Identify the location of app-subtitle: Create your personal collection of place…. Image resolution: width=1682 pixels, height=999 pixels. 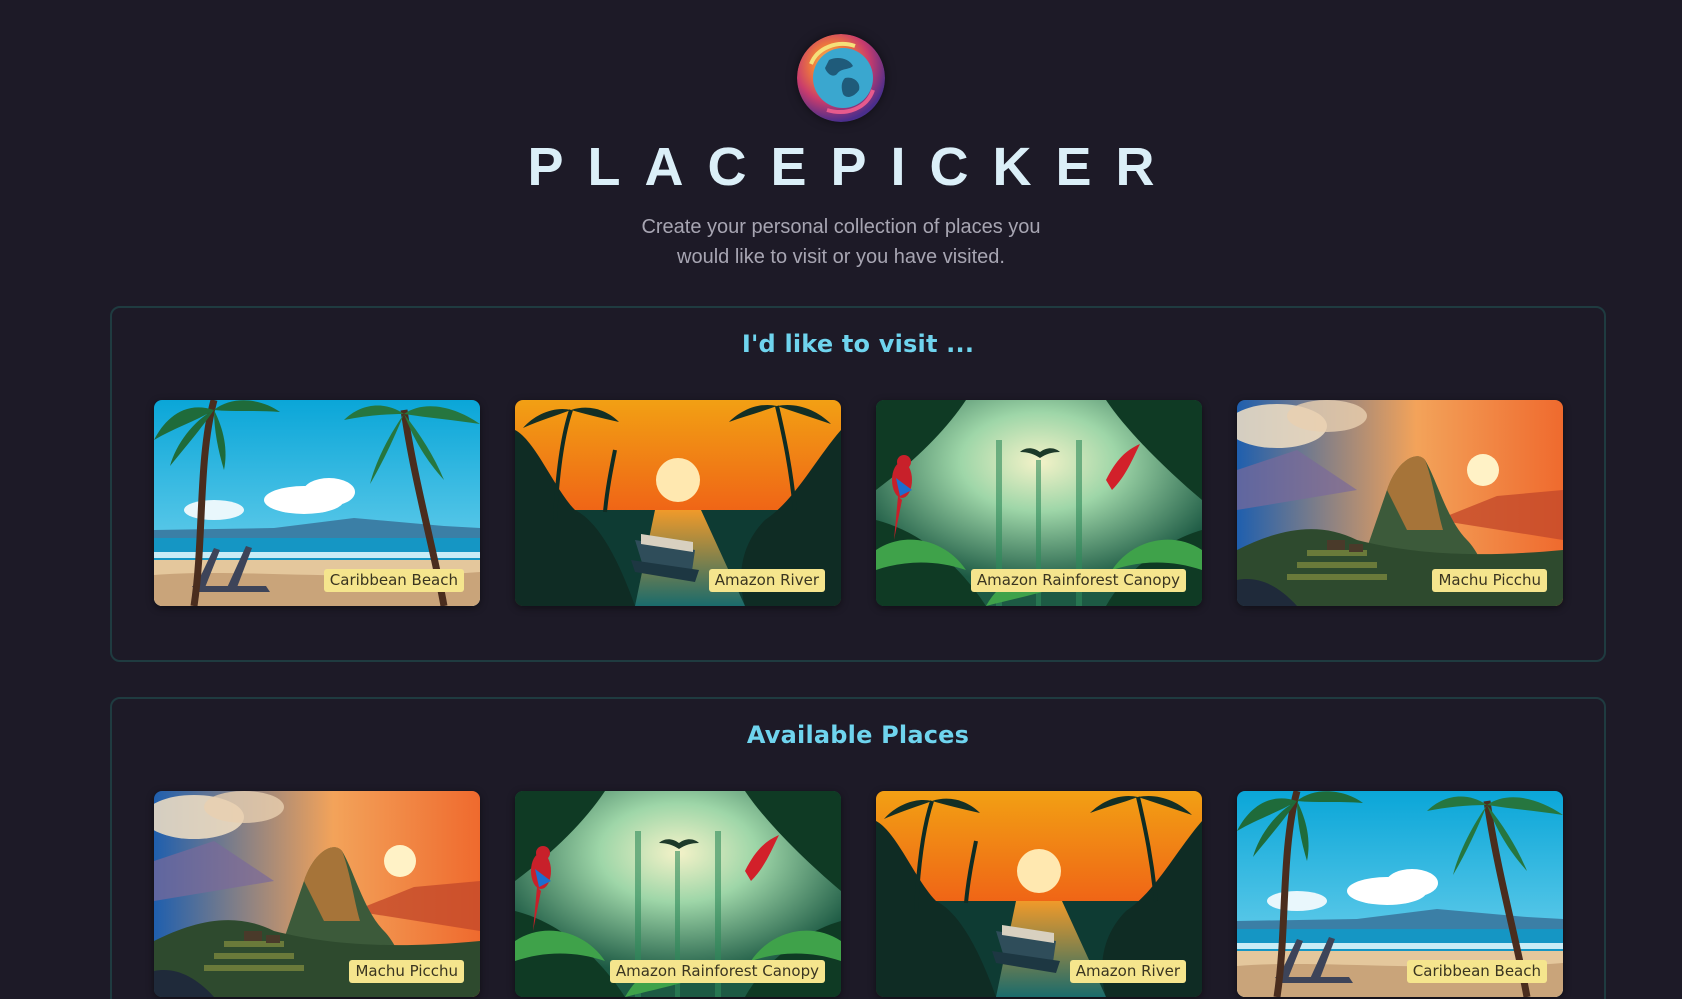
(841, 242).